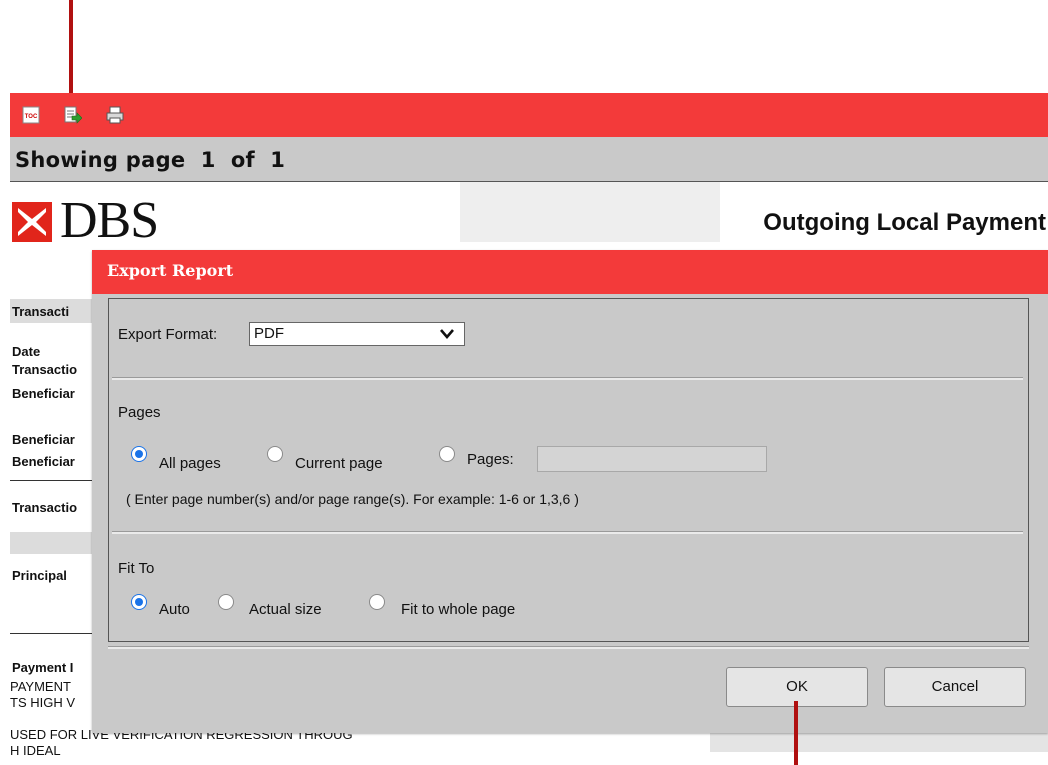  What do you see at coordinates (136, 568) in the screenshot?
I see `fit-to-heading: Fit To` at bounding box center [136, 568].